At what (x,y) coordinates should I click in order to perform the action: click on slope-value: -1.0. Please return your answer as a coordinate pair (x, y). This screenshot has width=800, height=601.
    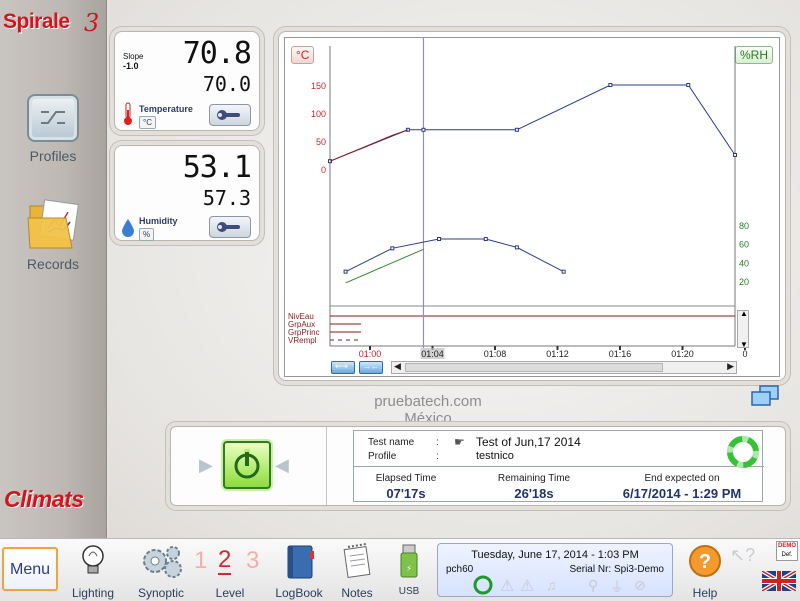
    Looking at the image, I should click on (131, 66).